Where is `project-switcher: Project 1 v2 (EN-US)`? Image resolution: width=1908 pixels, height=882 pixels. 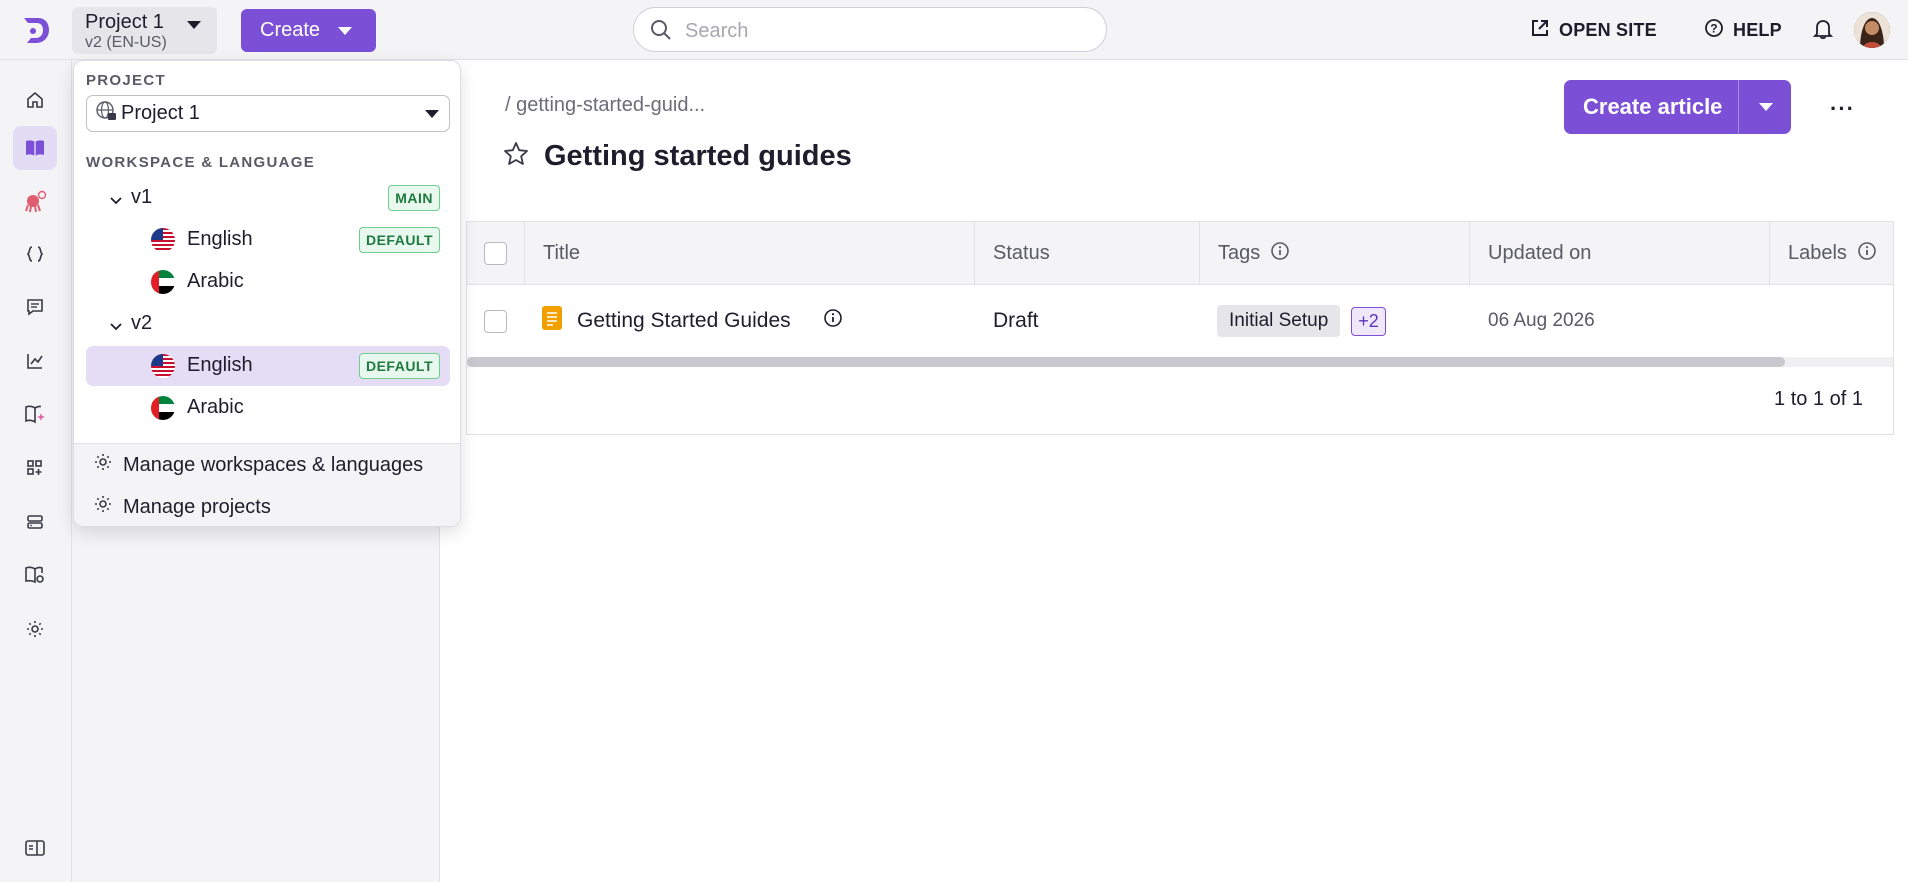 project-switcher: Project 1 v2 (EN-US) is located at coordinates (144, 30).